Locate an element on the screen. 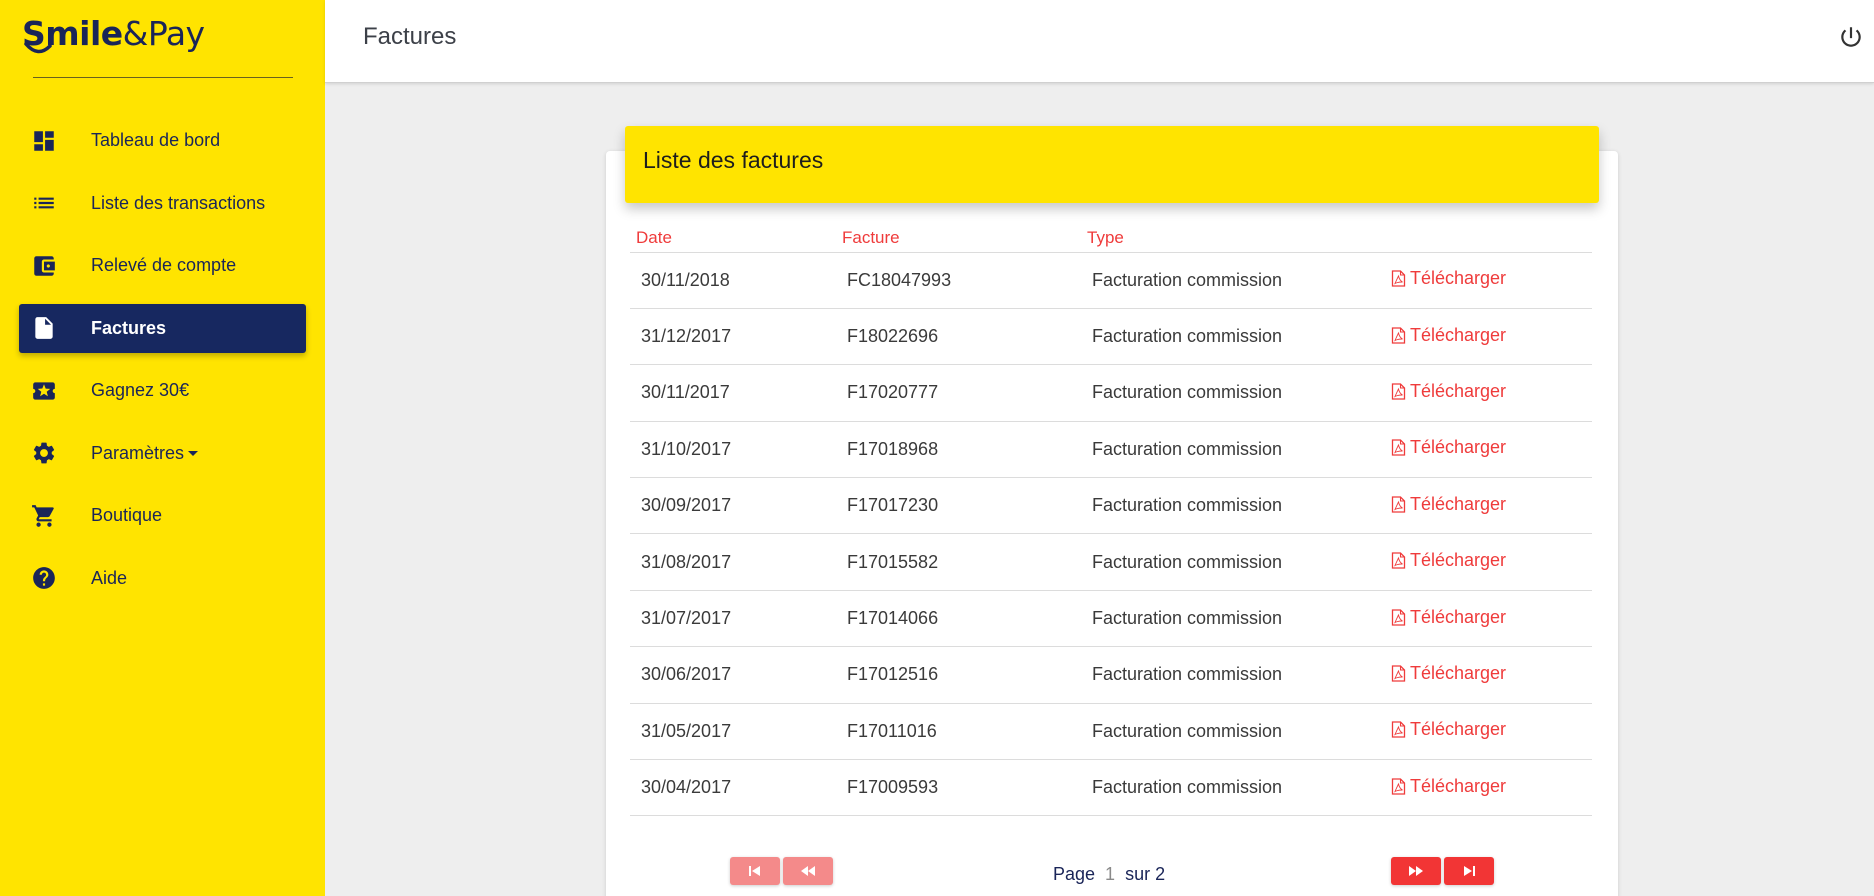  dashboard-icon is located at coordinates (44, 141).